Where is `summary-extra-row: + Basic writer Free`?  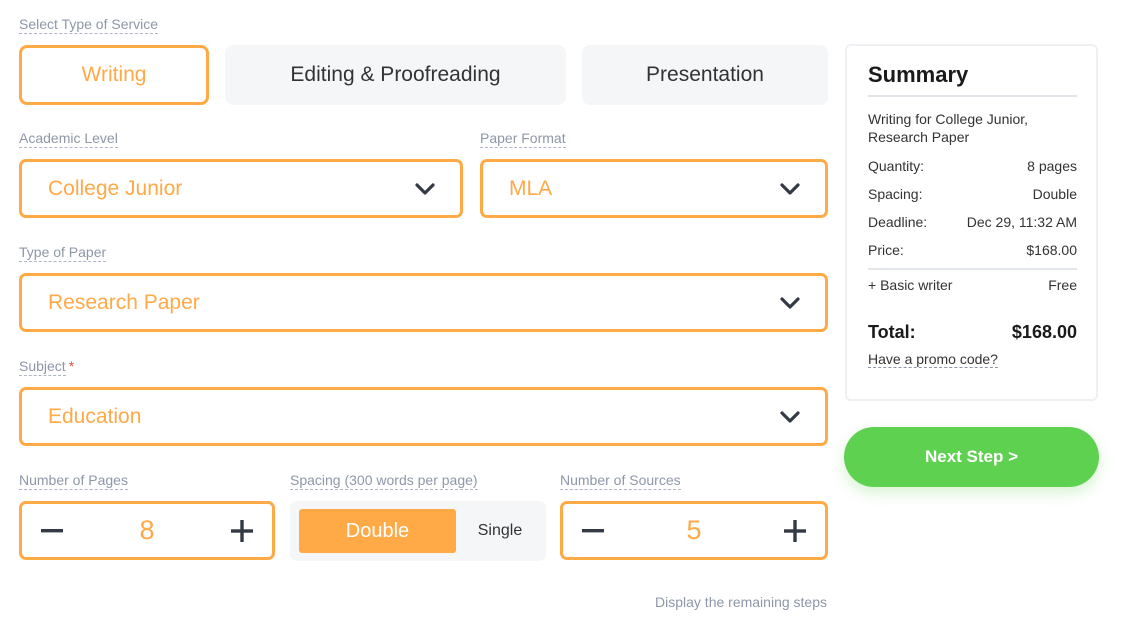
summary-extra-row: + Basic writer Free is located at coordinates (972, 285).